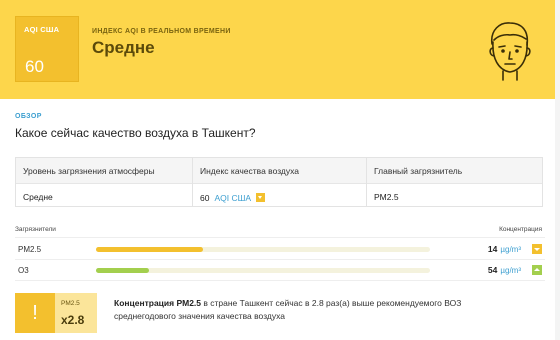  I want to click on table-aqi-unit: AQI США, so click(233, 198).